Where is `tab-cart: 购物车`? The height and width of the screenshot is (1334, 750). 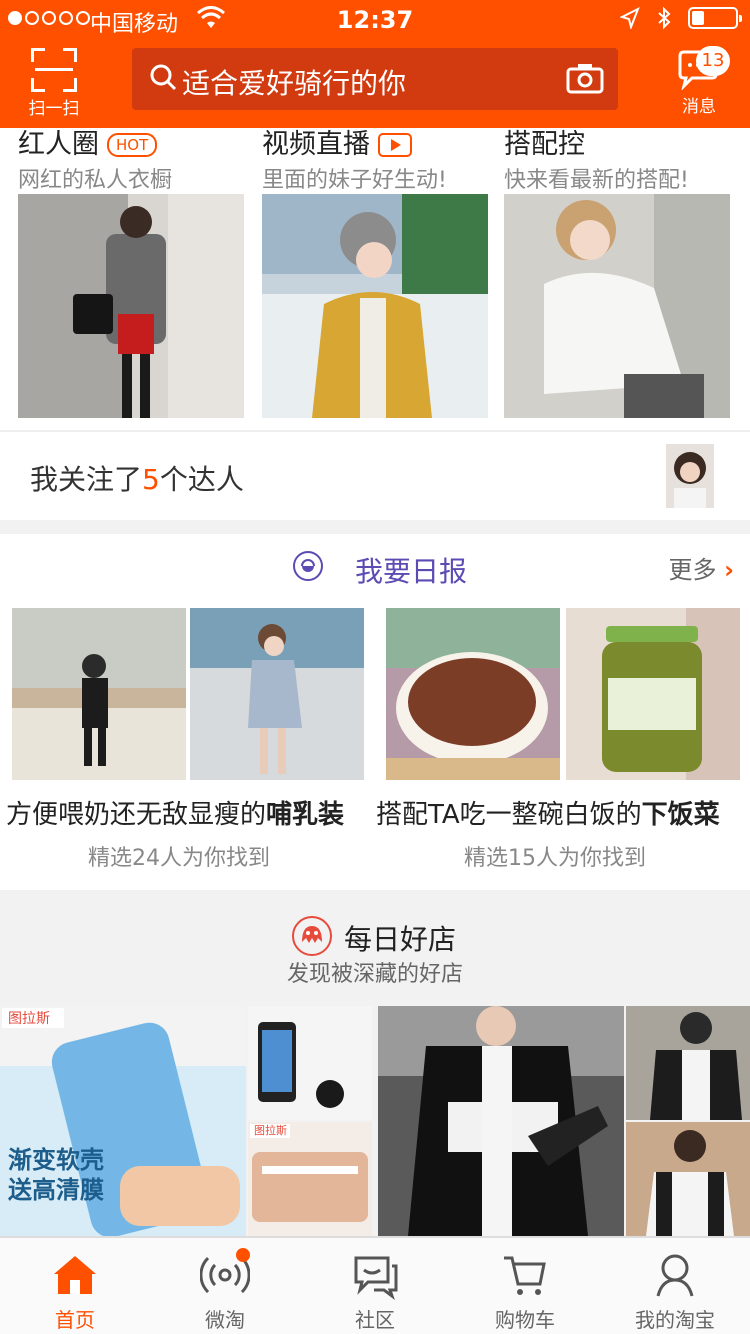 tab-cart: 购物车 is located at coordinates (525, 1286).